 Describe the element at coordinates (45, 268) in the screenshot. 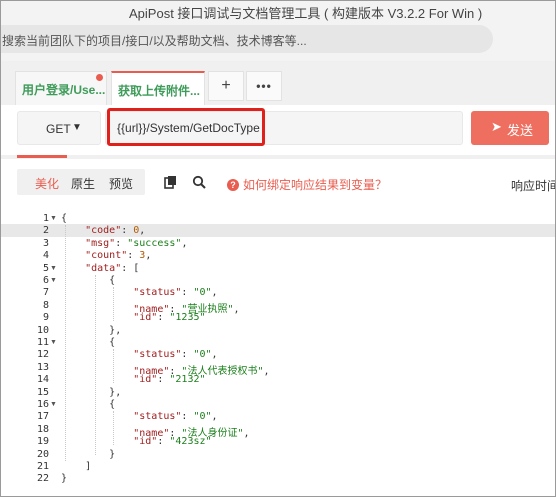

I see `line-number: 5` at that location.